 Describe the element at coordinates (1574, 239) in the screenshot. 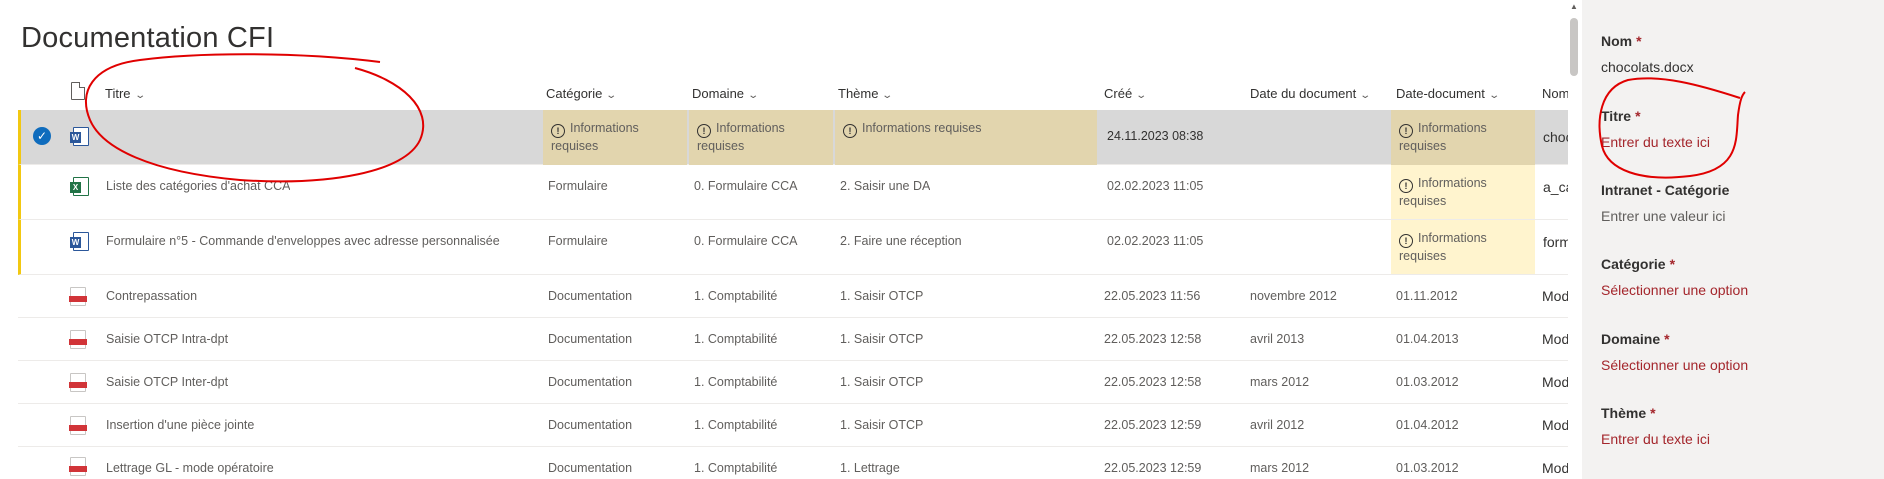

I see `vertical-scrollbar: ▲` at that location.